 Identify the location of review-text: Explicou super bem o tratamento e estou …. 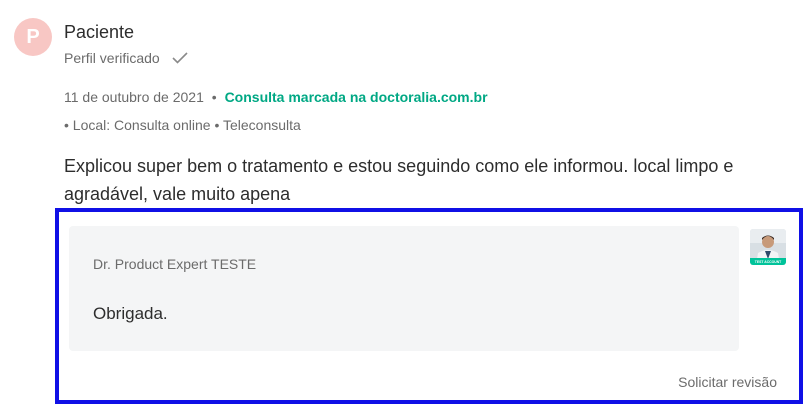
(399, 180).